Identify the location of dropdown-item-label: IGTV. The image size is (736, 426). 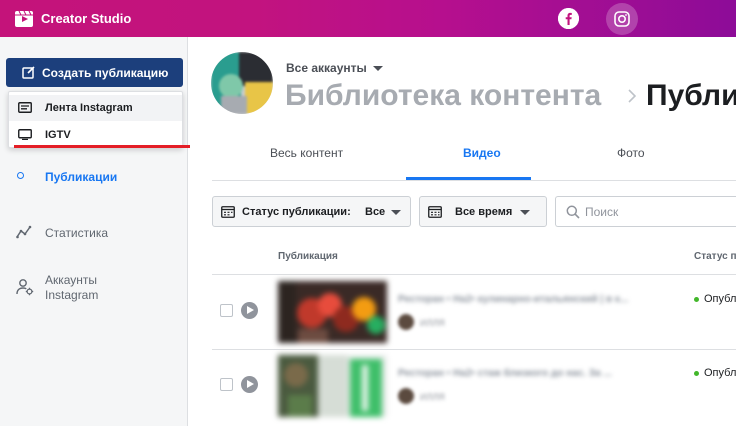
(58, 135).